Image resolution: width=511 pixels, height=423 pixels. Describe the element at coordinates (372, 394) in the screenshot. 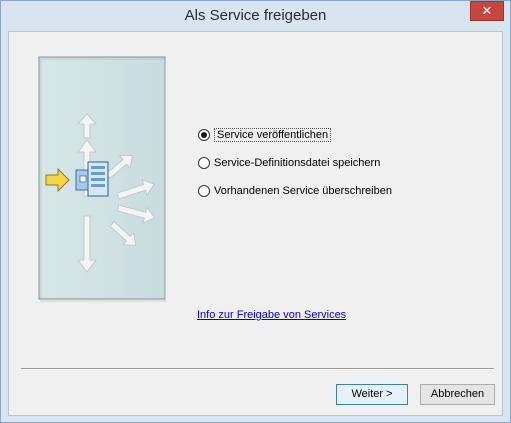

I see `next-button: Weiter >` at that location.